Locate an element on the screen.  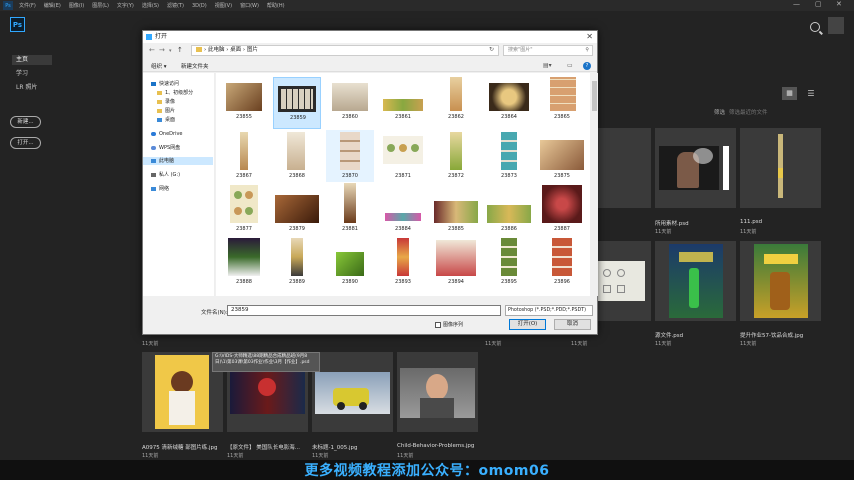
close-button: ✕ is located at coordinates (839, 4).